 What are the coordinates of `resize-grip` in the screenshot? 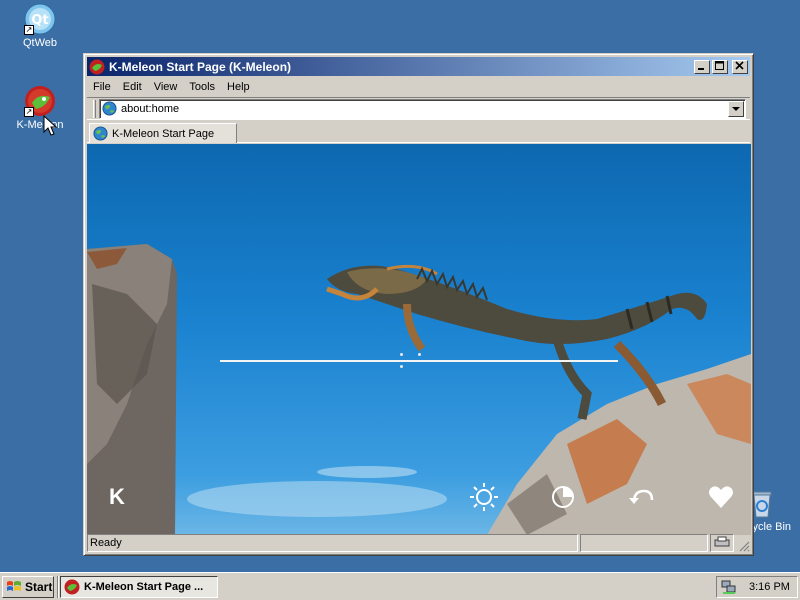 It's located at (743, 543).